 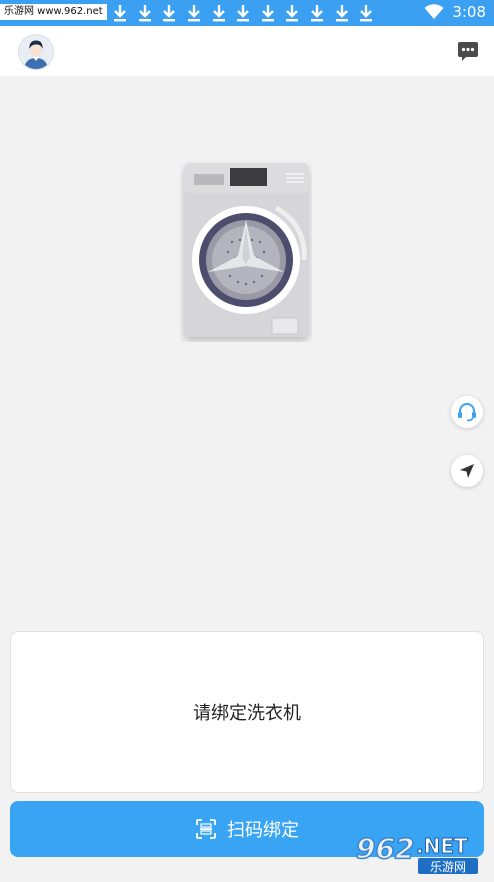 I want to click on status-time: 3:08, so click(x=469, y=12).